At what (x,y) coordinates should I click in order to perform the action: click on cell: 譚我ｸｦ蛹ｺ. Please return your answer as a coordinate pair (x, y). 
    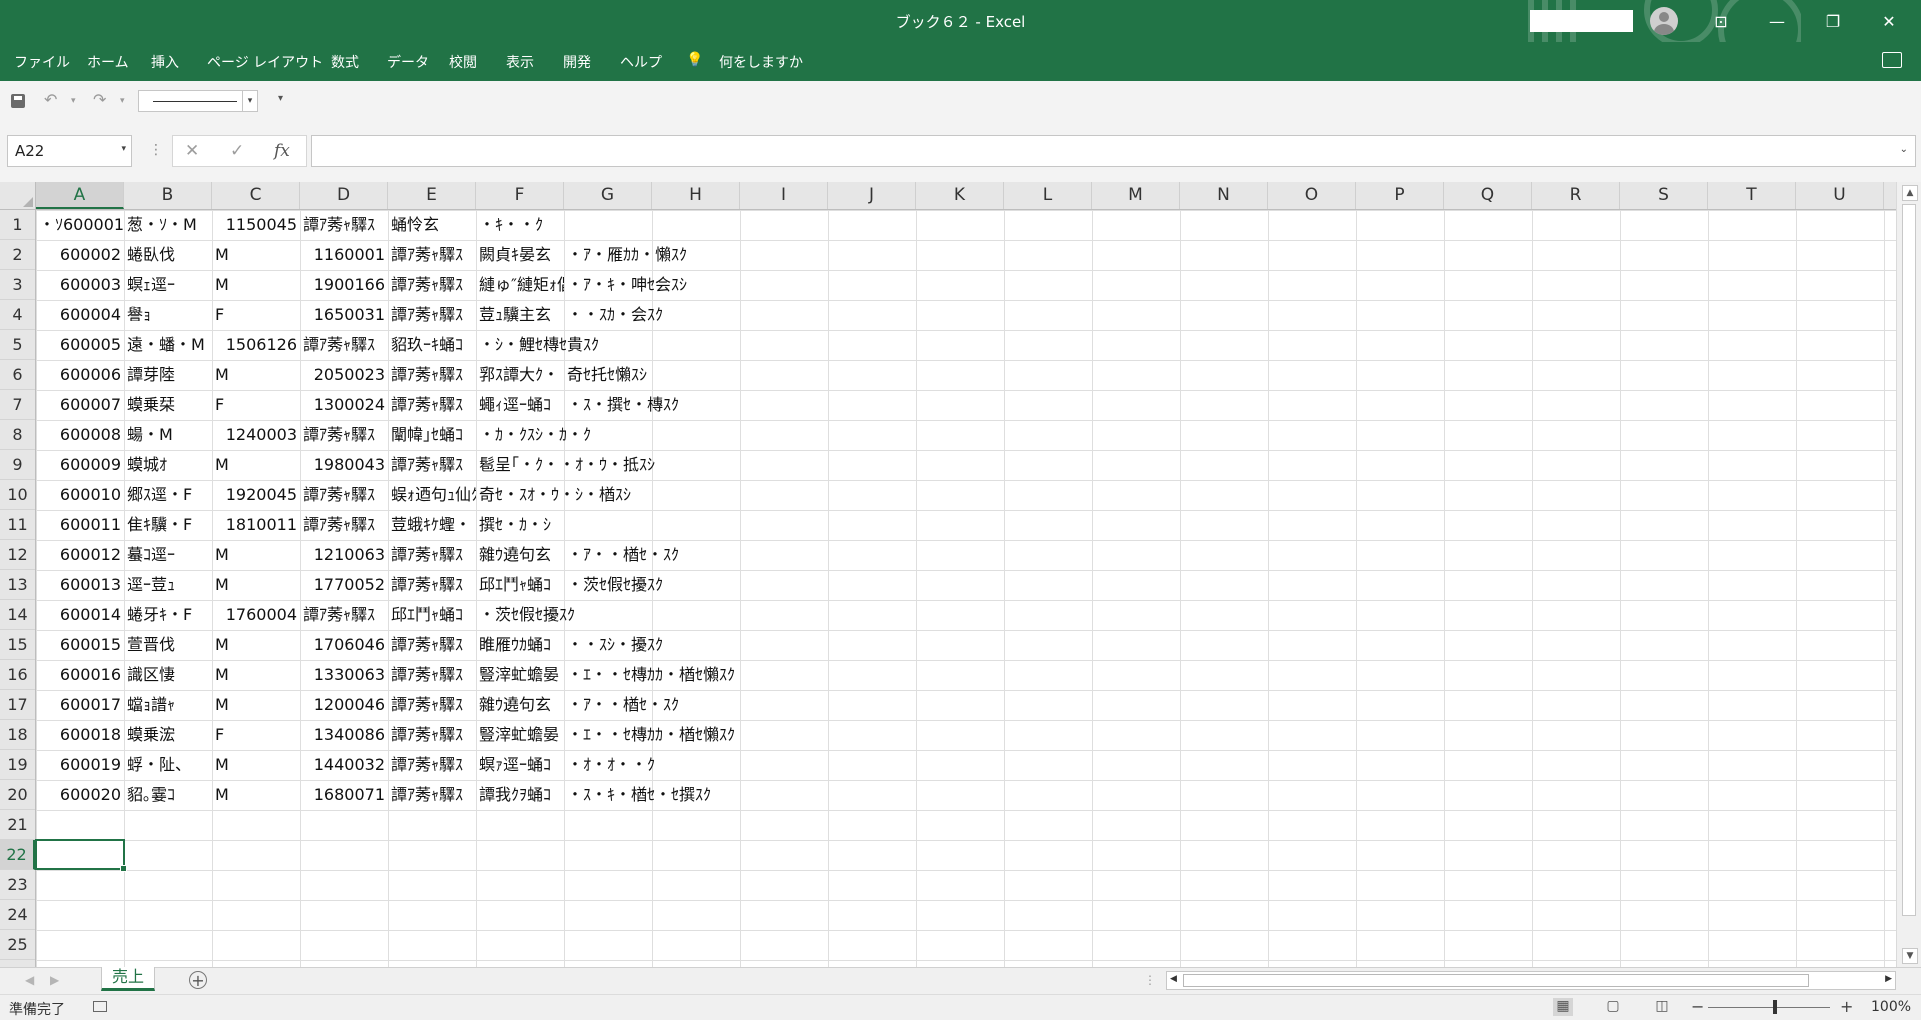
    Looking at the image, I should click on (520, 795).